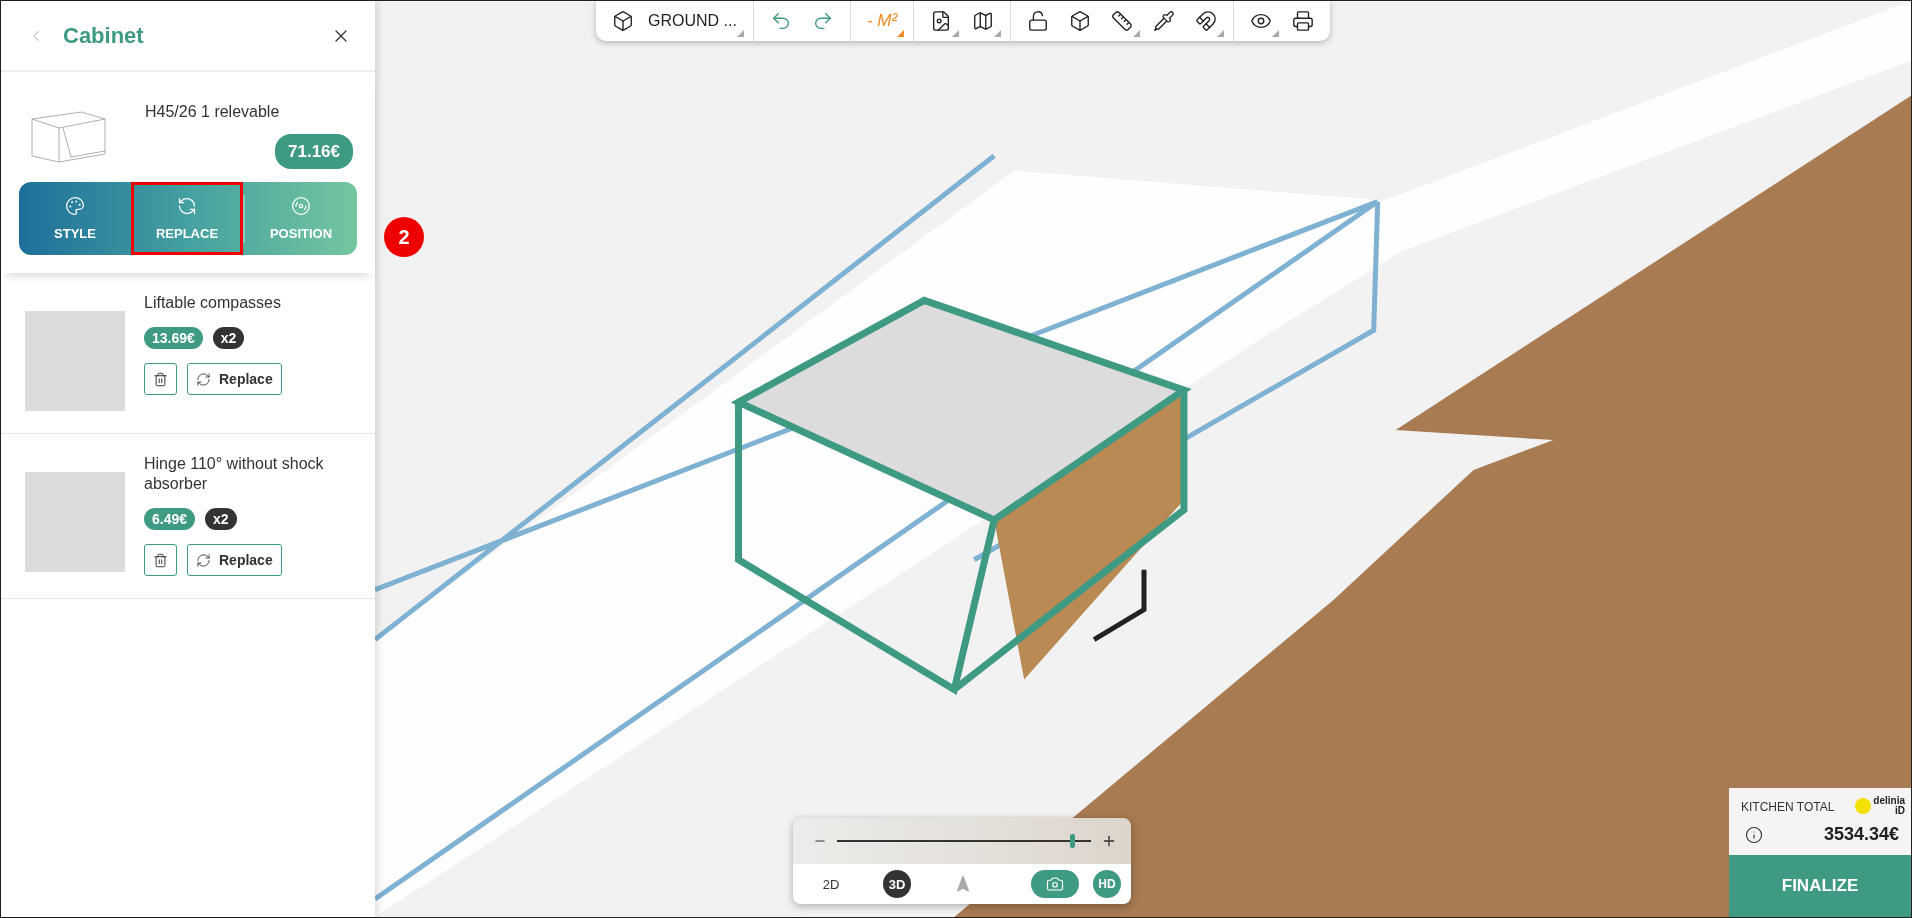 The width and height of the screenshot is (1912, 918). What do you see at coordinates (212, 112) in the screenshot?
I see `product-name: H45/26 1 relevable` at bounding box center [212, 112].